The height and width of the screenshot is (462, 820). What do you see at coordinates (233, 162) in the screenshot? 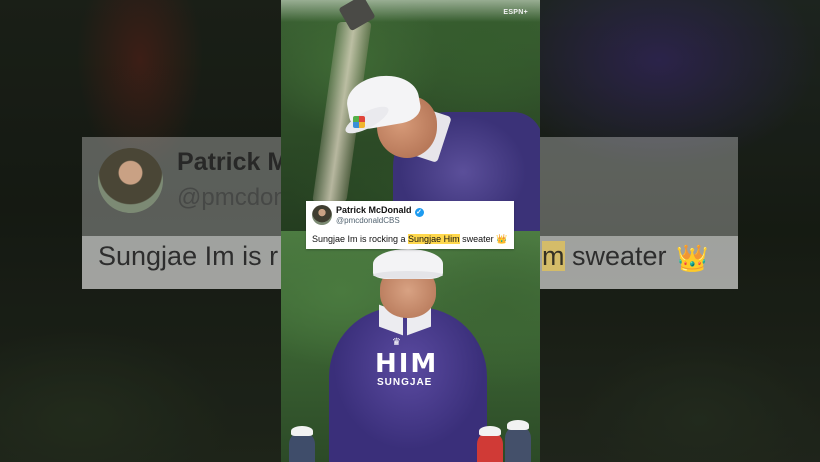
I see `background-tweet-name: Patrick M` at bounding box center [233, 162].